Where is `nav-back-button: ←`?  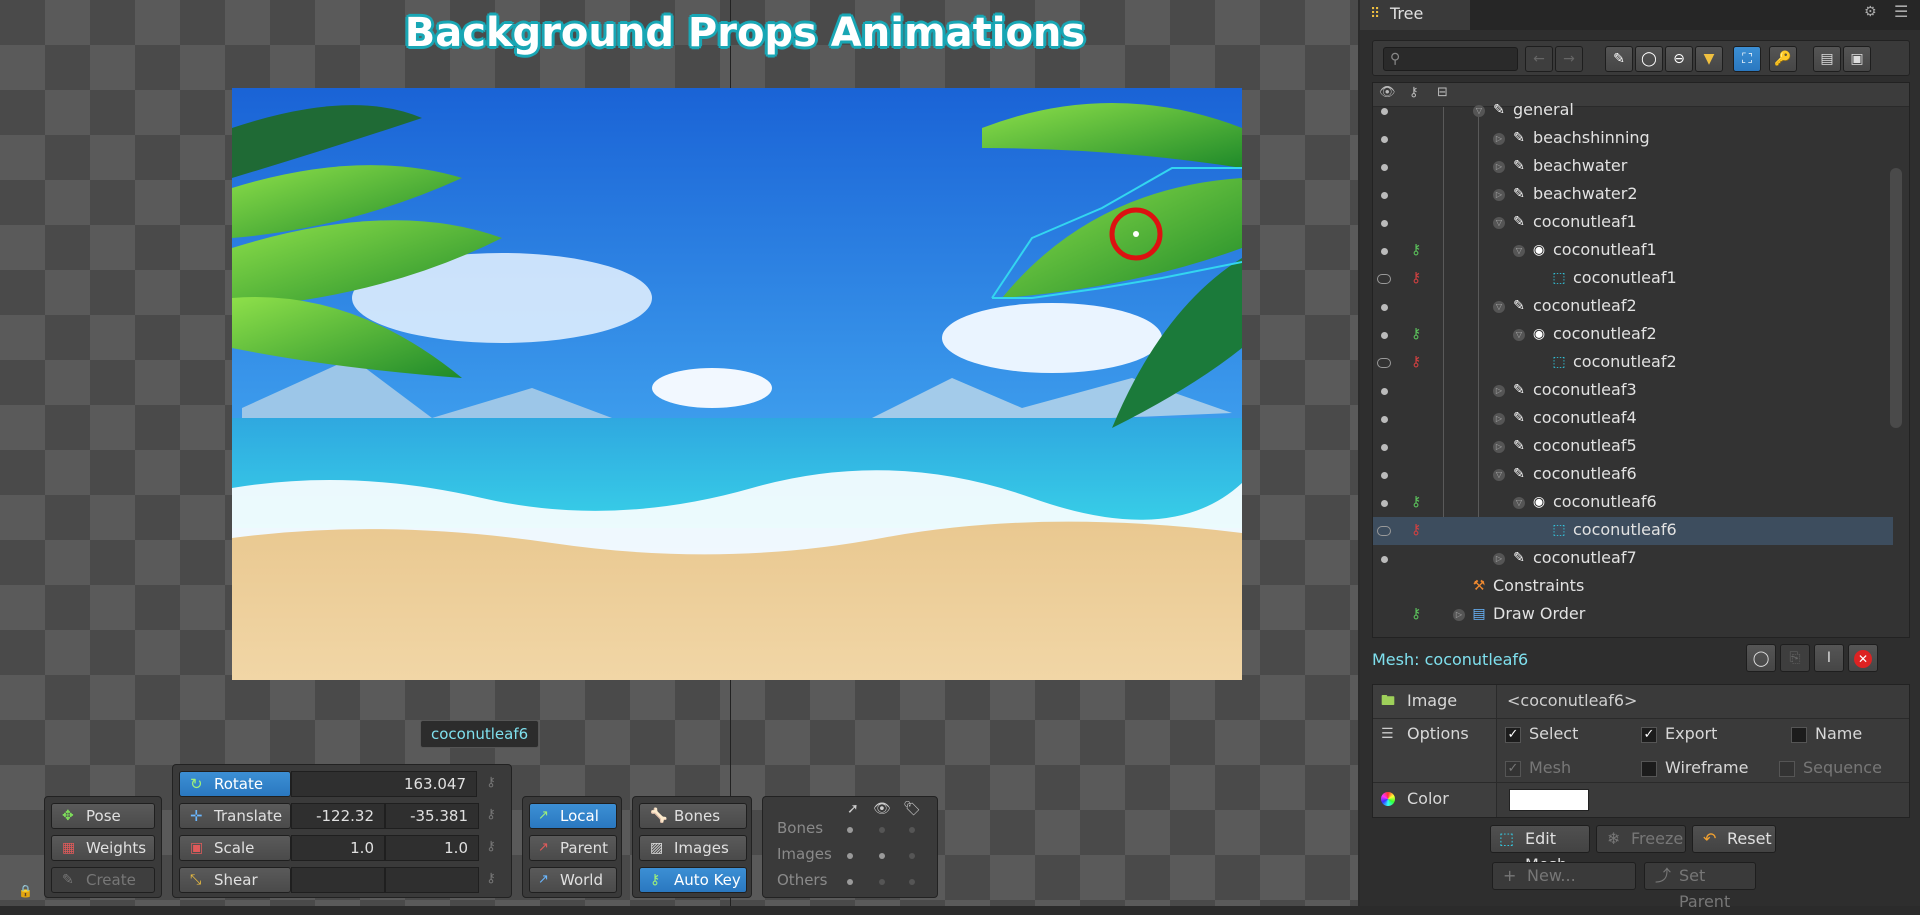
nav-back-button: ← is located at coordinates (1539, 59).